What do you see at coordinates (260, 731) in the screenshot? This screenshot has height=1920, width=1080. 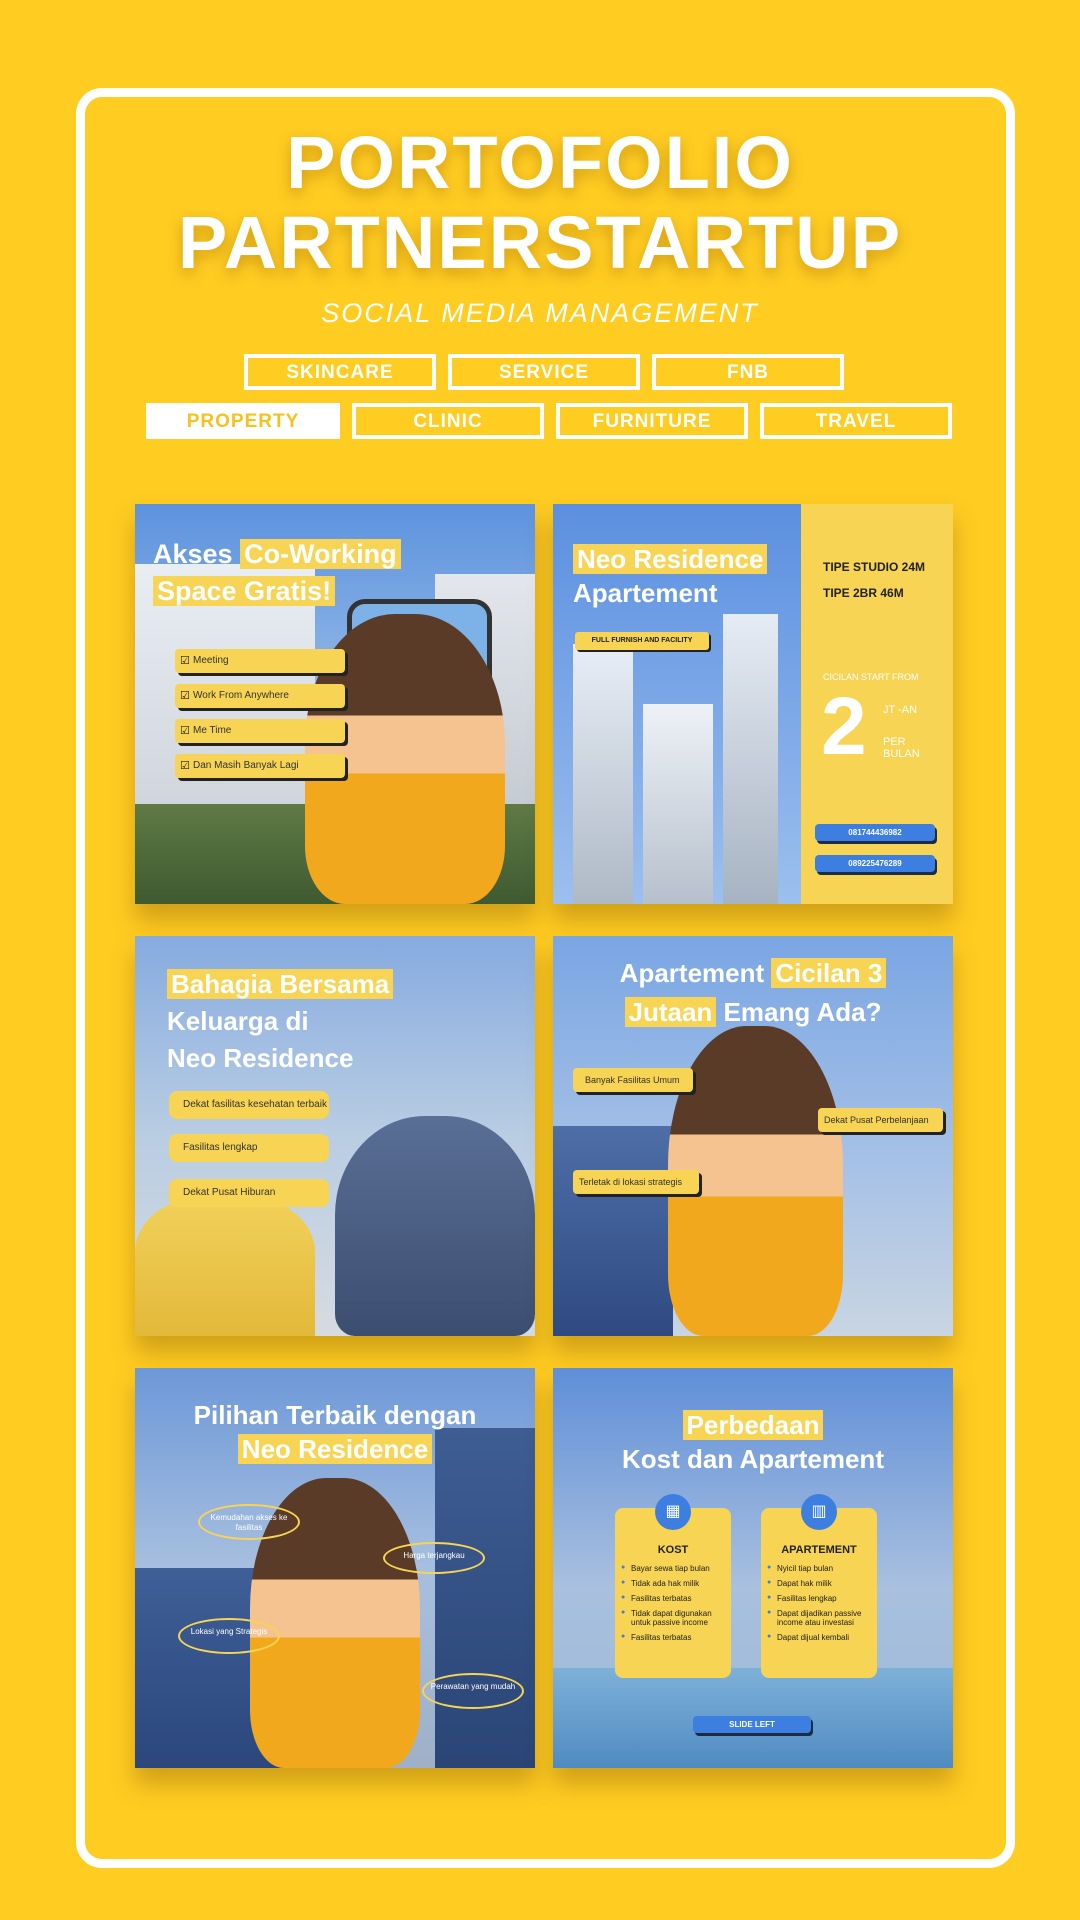 I see `feature-item: ☑ Me Time` at bounding box center [260, 731].